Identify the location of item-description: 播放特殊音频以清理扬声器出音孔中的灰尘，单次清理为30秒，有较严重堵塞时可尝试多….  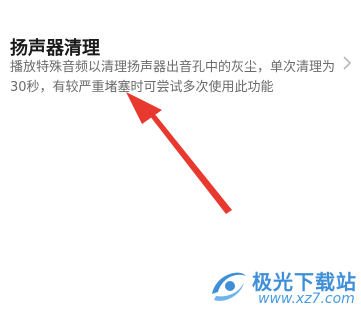
(173, 77).